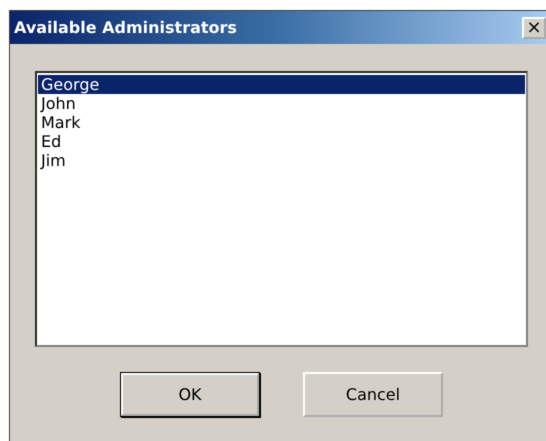 This screenshot has height=441, width=546. I want to click on list-item: Ed, so click(281, 141).